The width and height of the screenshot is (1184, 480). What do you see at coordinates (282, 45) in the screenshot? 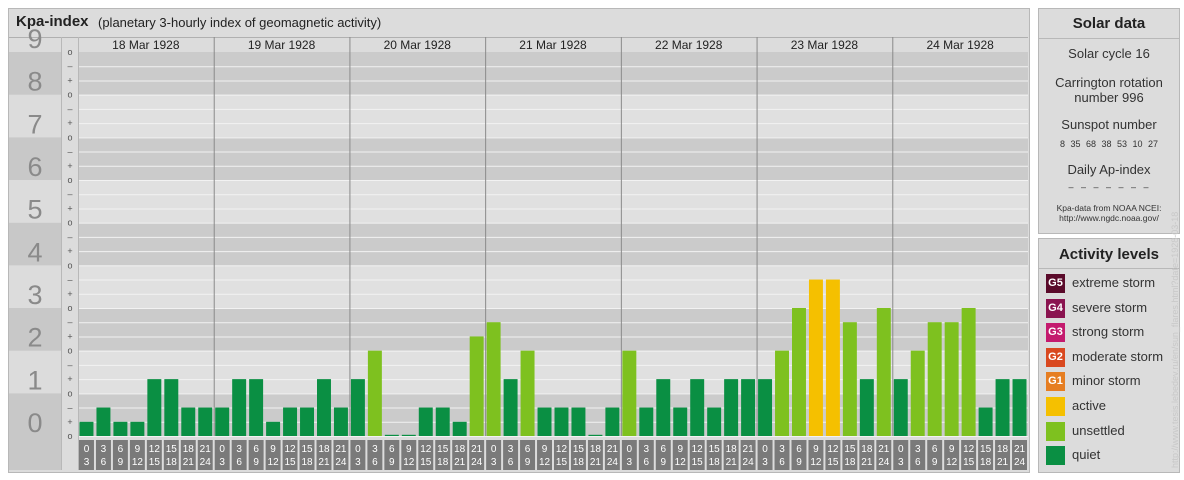
I see `day-label: 19 Mar 1928` at bounding box center [282, 45].